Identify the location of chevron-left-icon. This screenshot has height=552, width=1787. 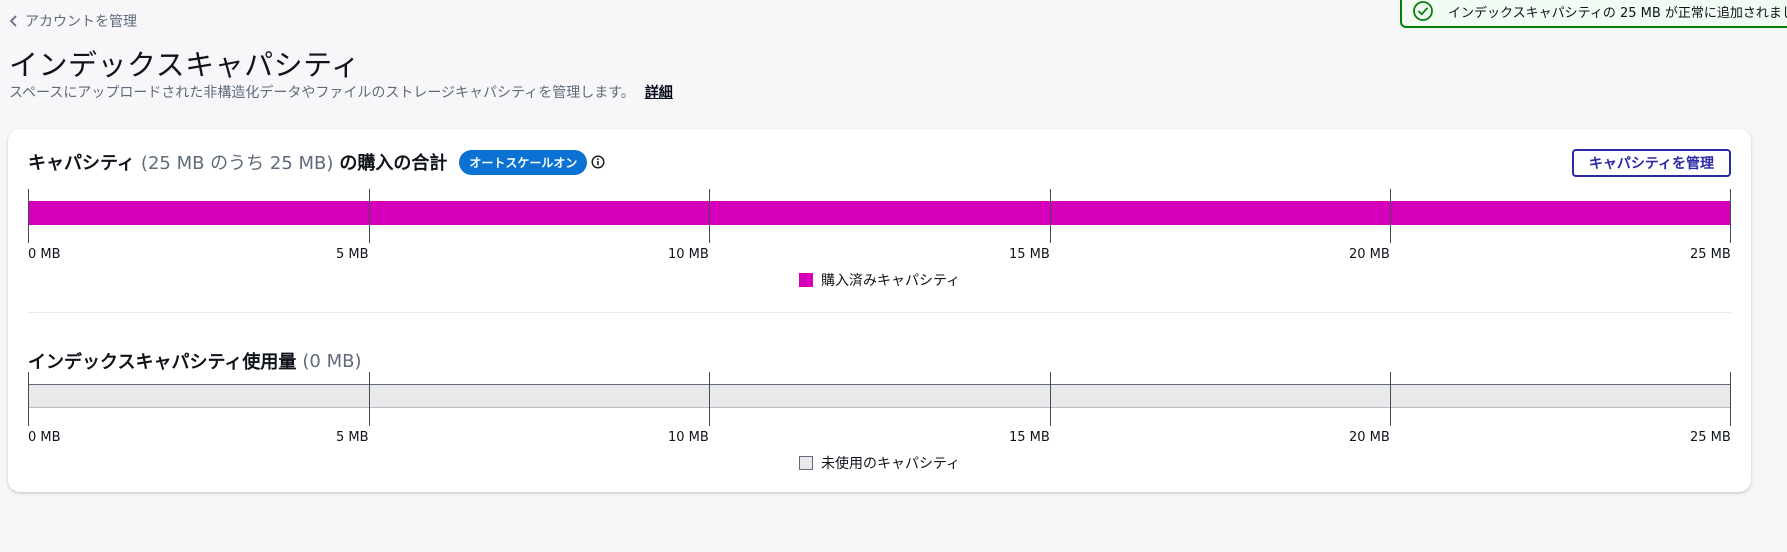
(13, 21).